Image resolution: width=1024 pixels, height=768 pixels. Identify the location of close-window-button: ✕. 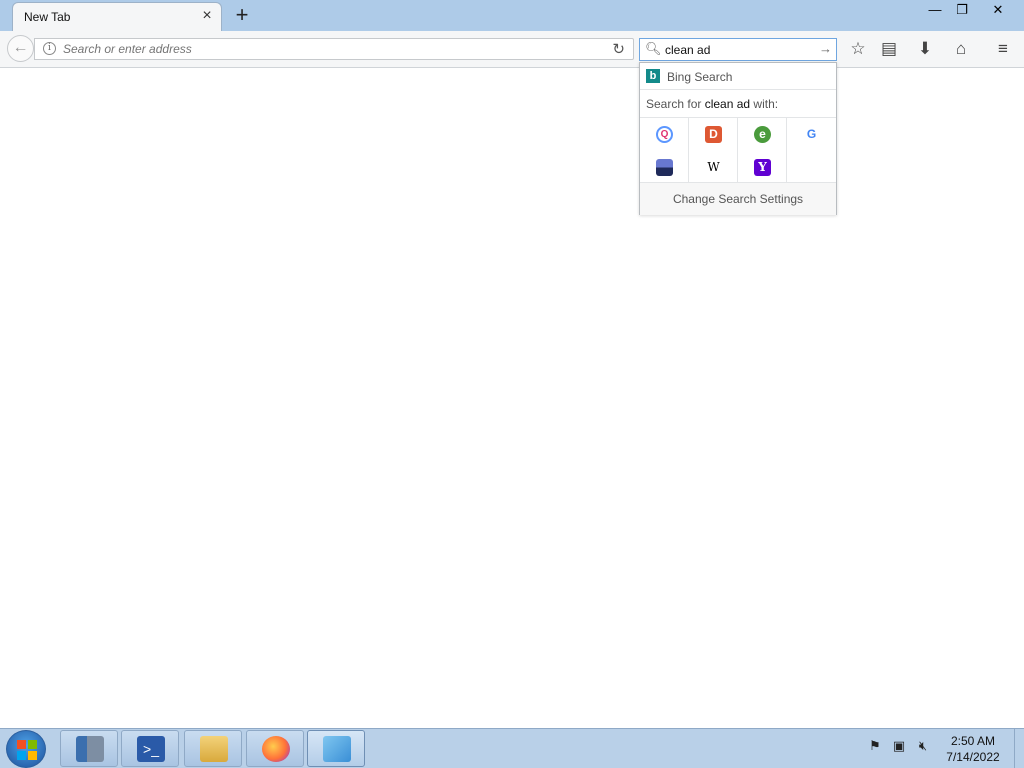
(998, 11).